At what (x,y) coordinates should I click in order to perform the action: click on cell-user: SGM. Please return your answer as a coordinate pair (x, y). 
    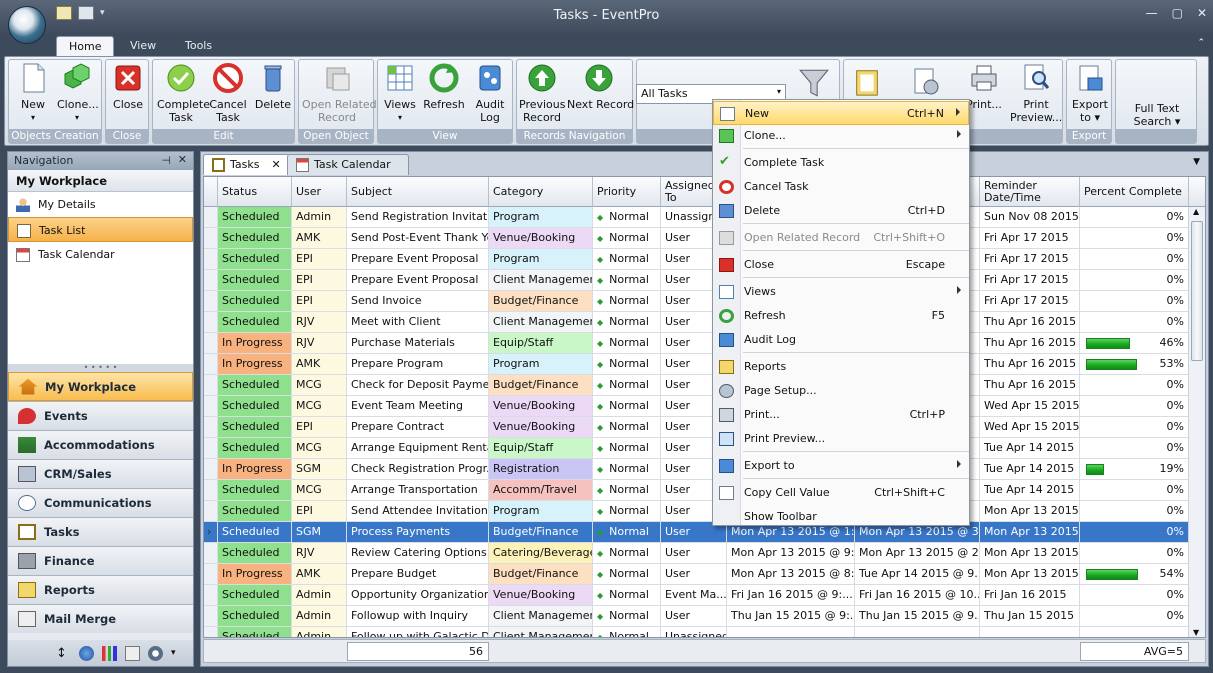
    Looking at the image, I should click on (319, 532).